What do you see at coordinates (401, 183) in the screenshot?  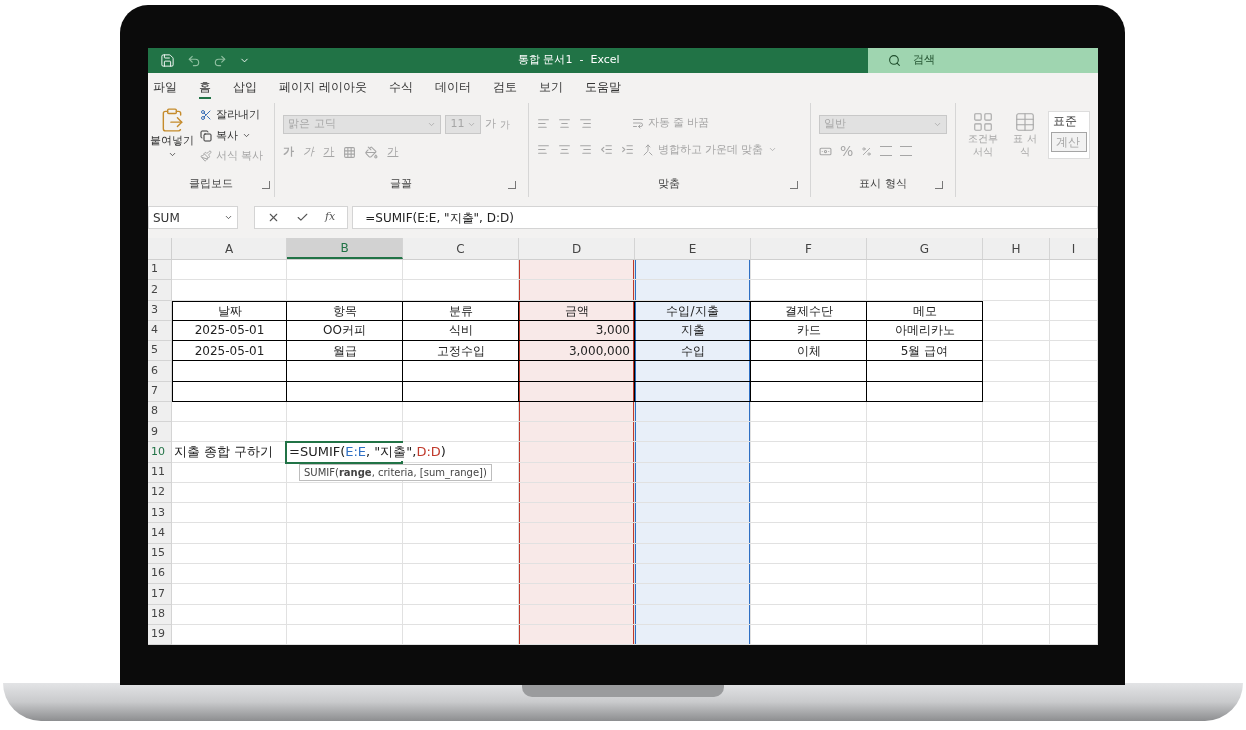 I see `group-label: 글꼴` at bounding box center [401, 183].